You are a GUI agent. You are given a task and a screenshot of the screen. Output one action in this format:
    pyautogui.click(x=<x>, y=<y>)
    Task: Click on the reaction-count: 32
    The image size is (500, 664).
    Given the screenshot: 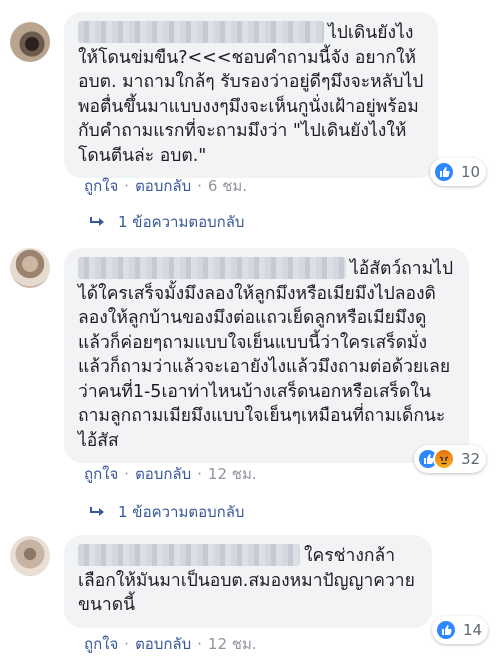 What is the action you would take?
    pyautogui.click(x=471, y=459)
    